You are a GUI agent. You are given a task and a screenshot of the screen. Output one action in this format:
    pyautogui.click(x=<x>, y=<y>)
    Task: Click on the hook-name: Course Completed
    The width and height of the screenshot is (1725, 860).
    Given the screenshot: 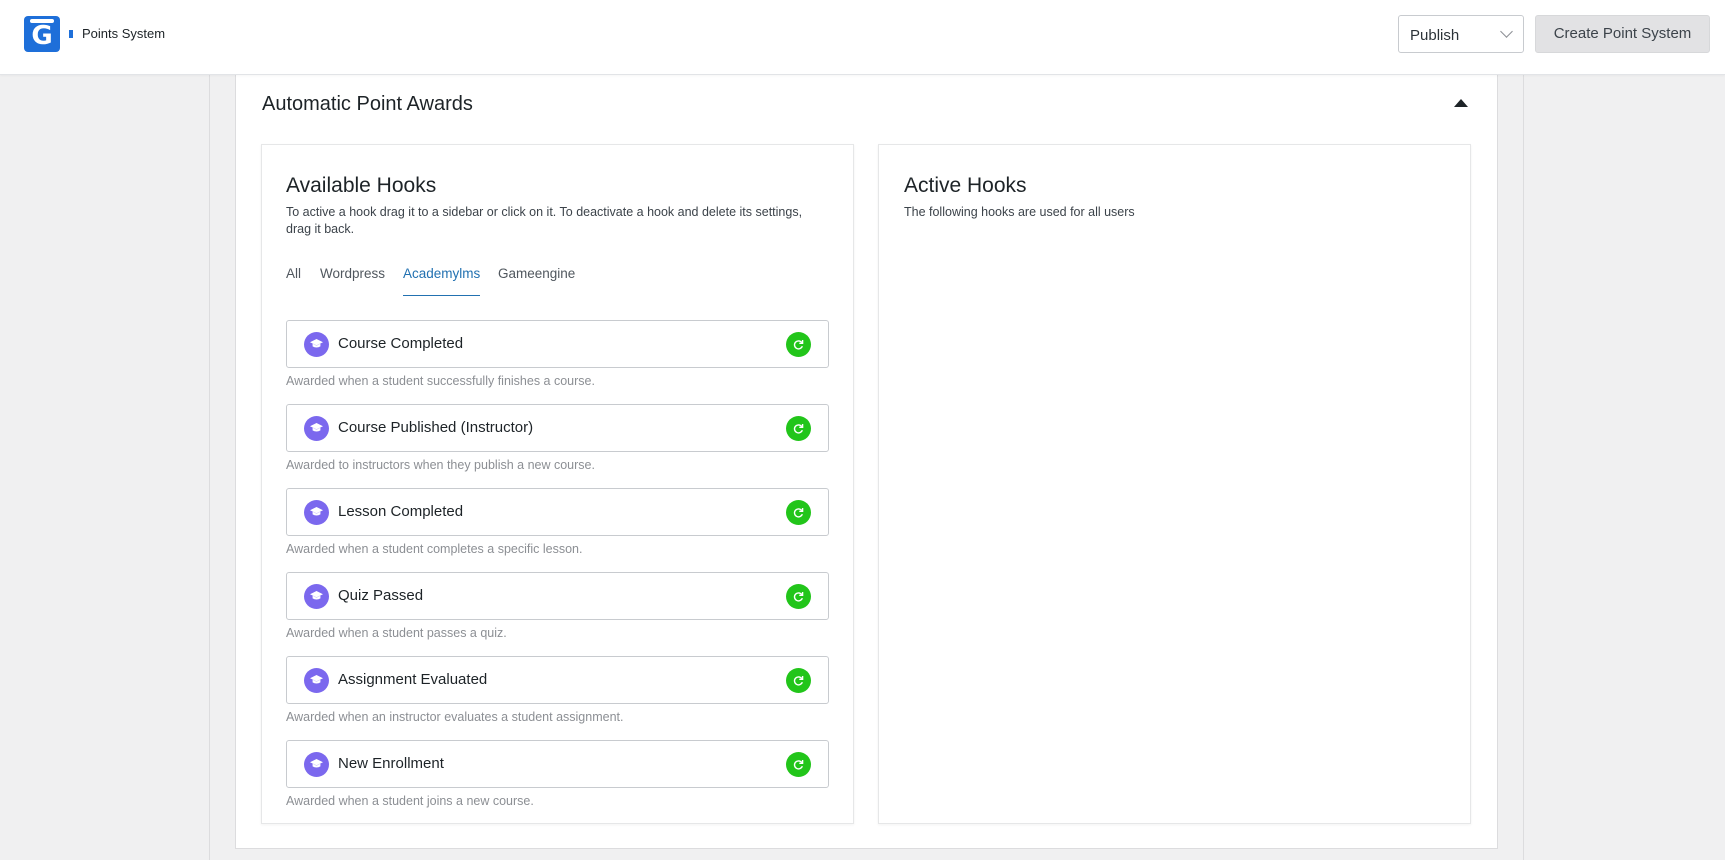 What is the action you would take?
    pyautogui.click(x=401, y=343)
    